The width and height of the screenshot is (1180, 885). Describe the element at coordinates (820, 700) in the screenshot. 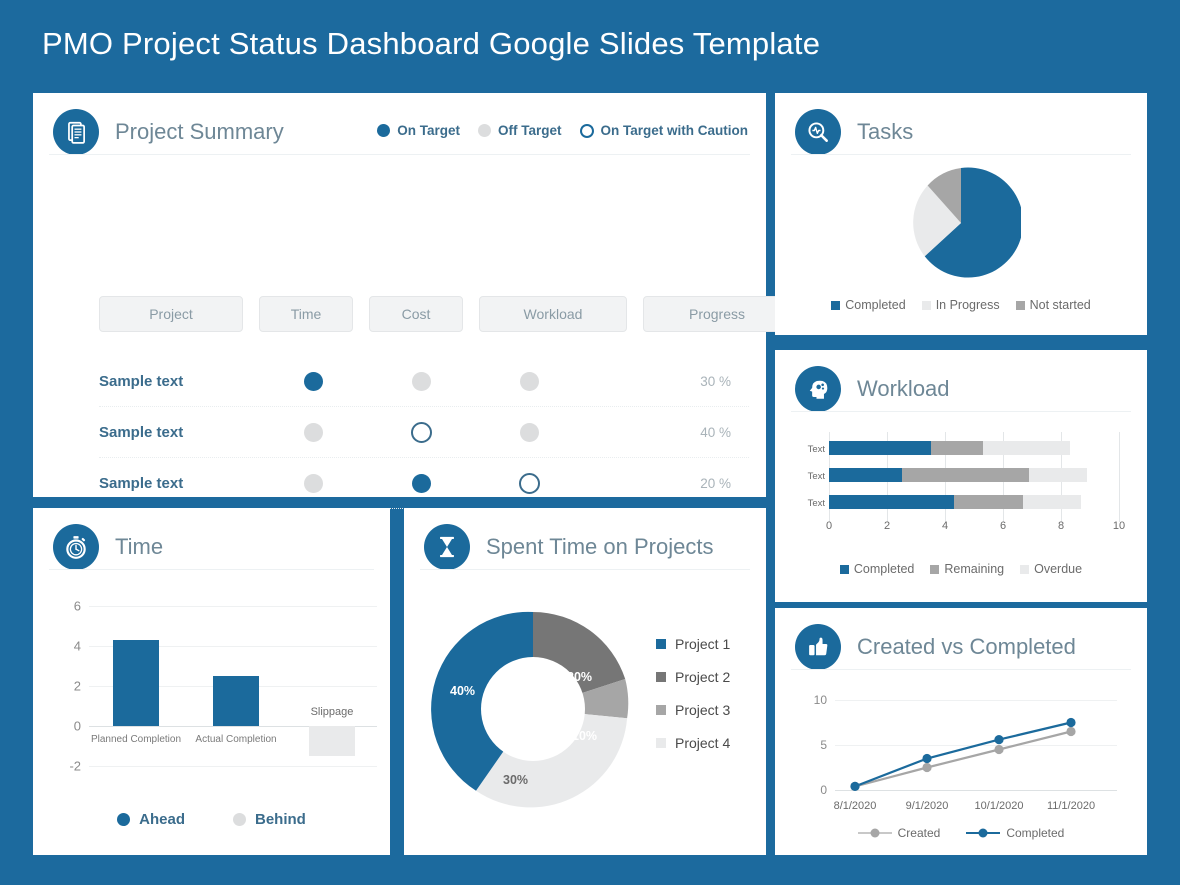

I see `y-tick: 10` at that location.